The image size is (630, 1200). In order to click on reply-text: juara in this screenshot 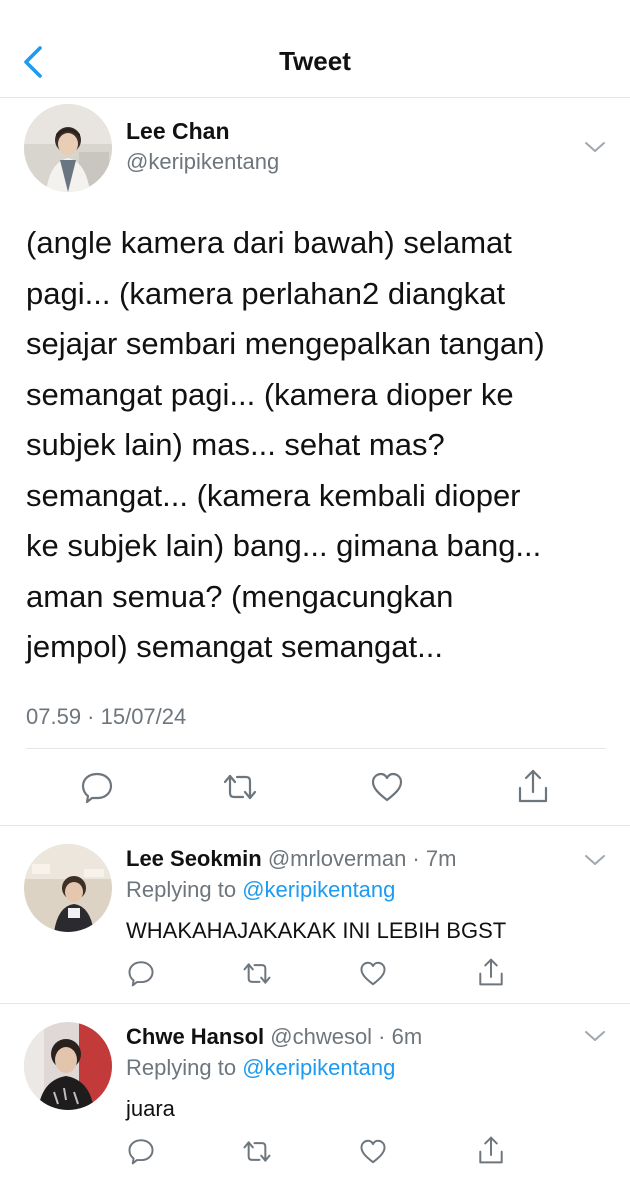, I will do `click(150, 1108)`.